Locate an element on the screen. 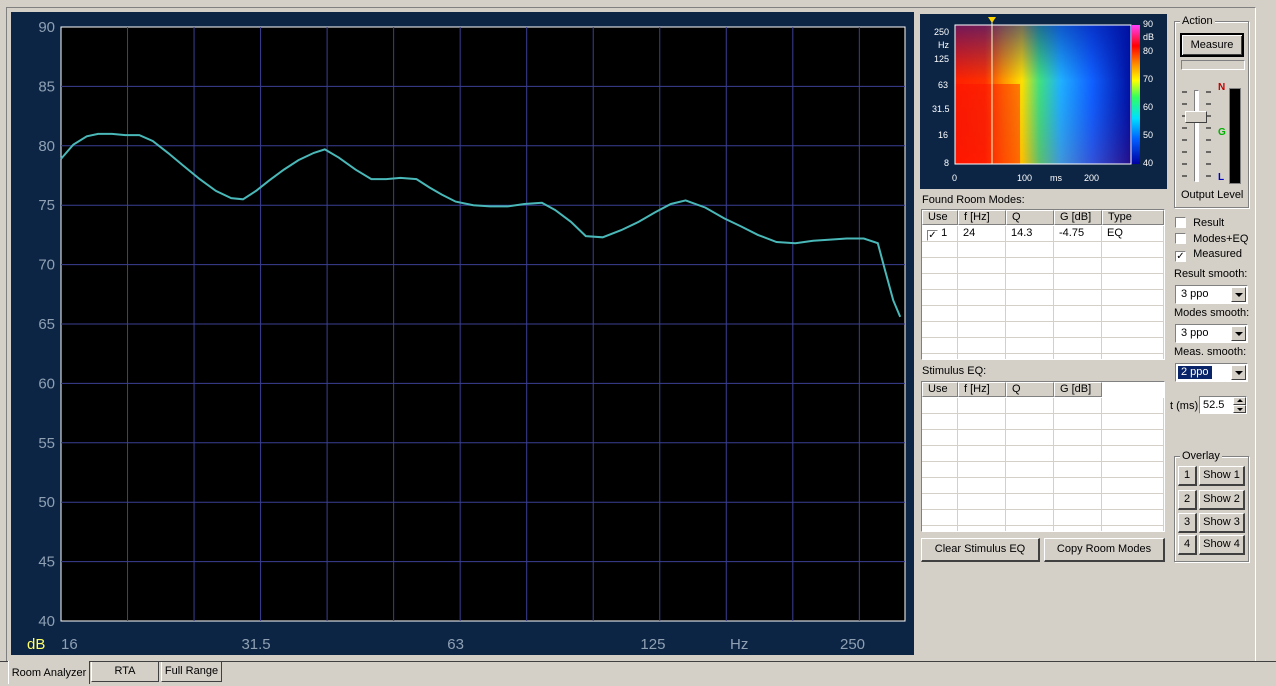 The image size is (1276, 686). show-4-button: Show 4 is located at coordinates (1222, 545).